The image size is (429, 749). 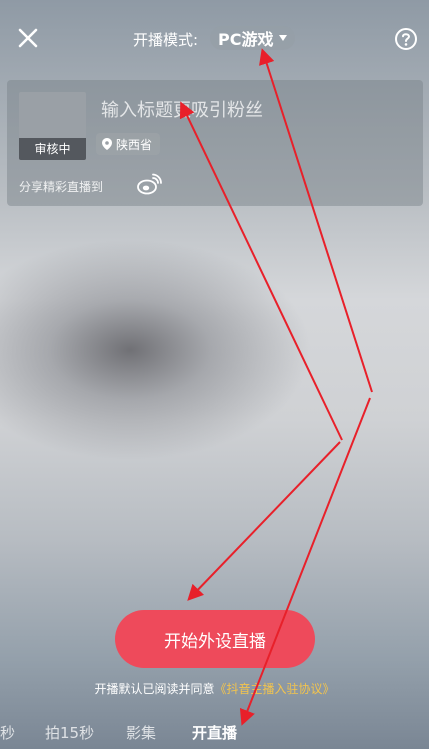 I want to click on mode-label: 开播模式:, so click(x=166, y=40).